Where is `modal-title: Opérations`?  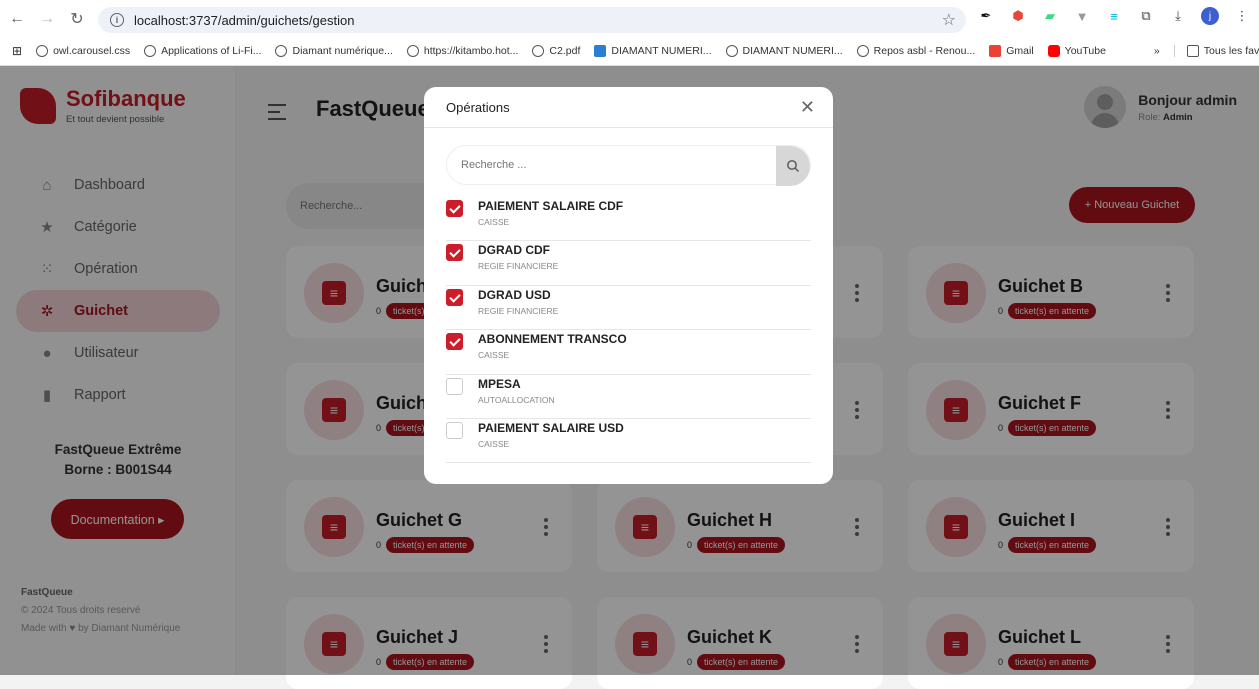
modal-title: Opérations is located at coordinates (478, 107).